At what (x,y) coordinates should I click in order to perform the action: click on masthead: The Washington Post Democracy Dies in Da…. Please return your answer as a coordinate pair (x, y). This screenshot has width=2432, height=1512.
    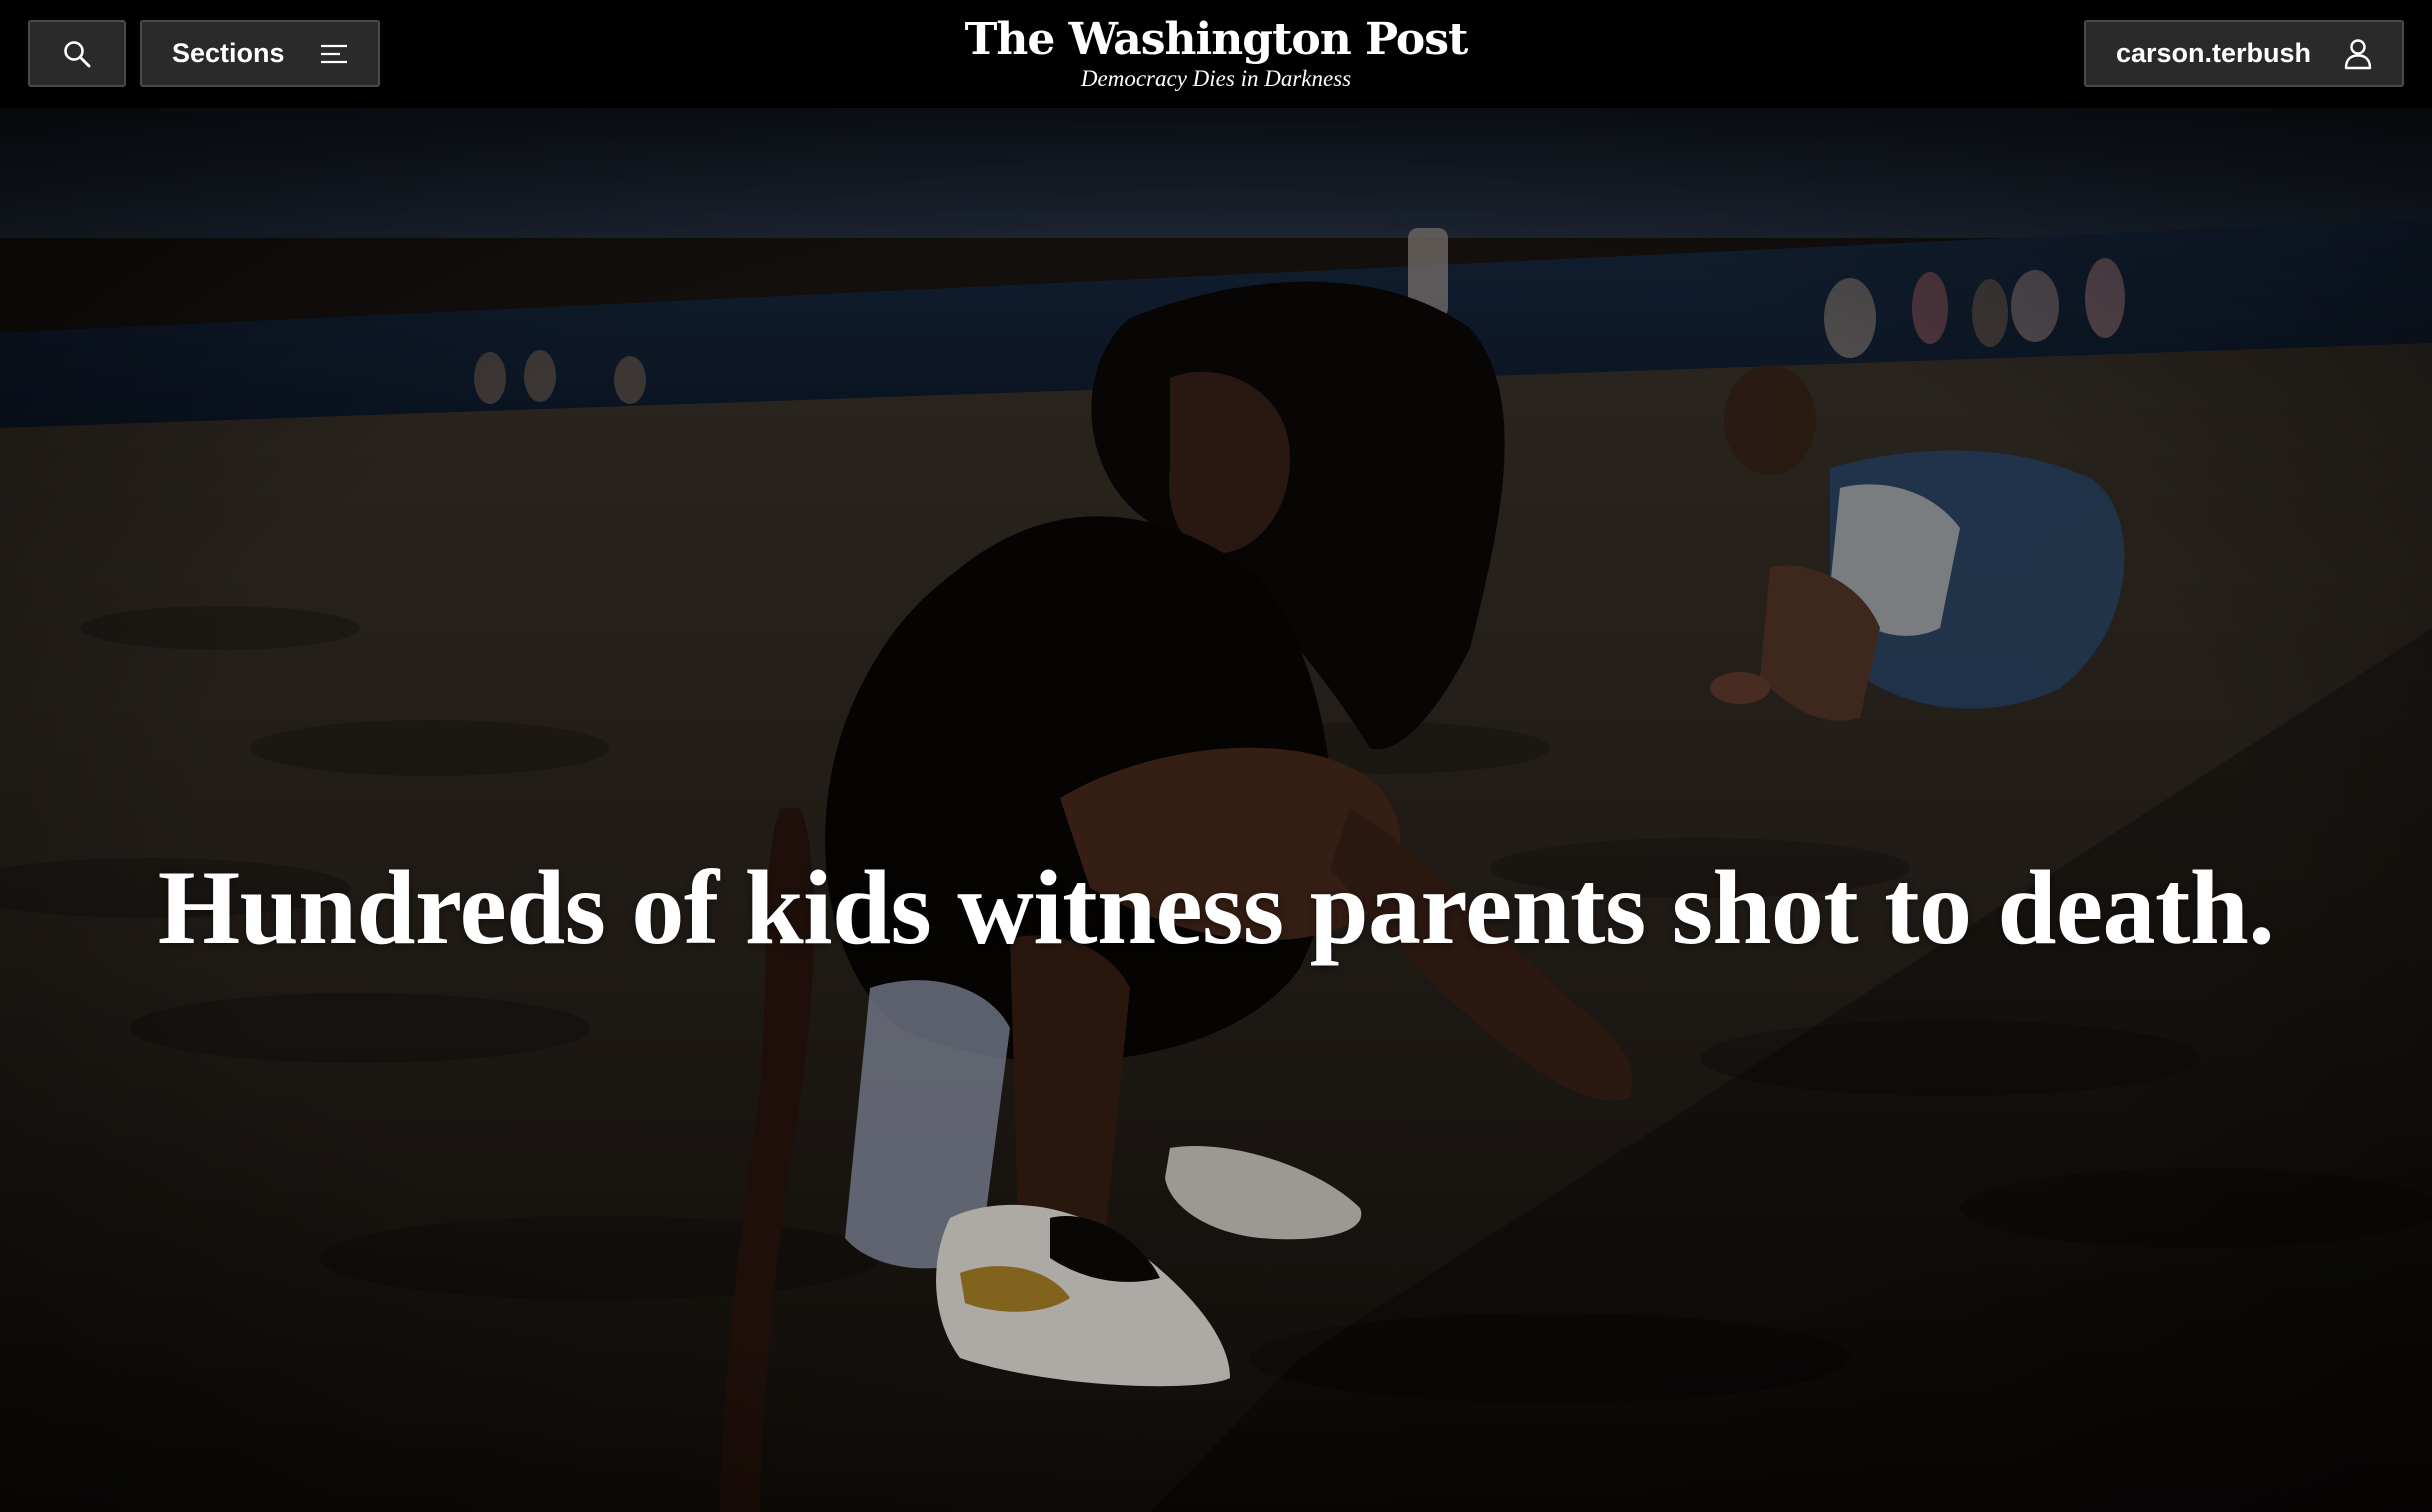
    Looking at the image, I should click on (1216, 53).